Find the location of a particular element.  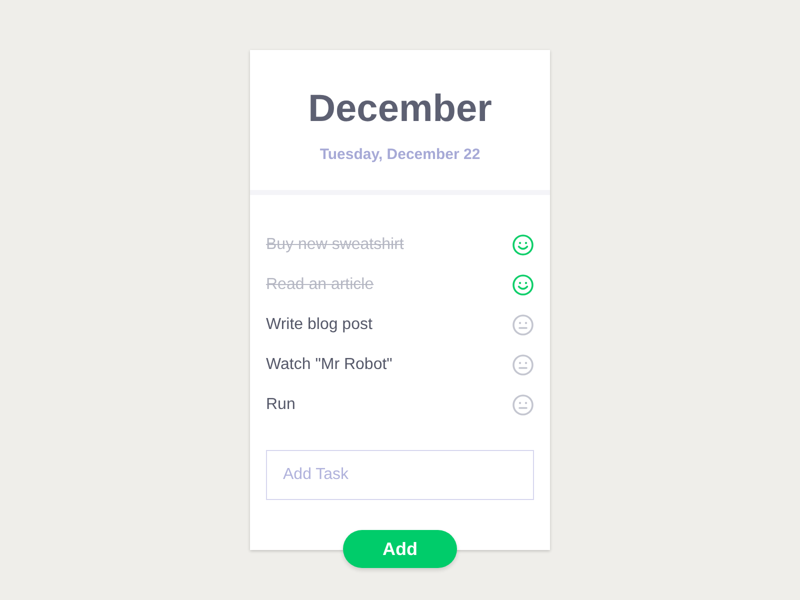

add-button: Add is located at coordinates (400, 549).